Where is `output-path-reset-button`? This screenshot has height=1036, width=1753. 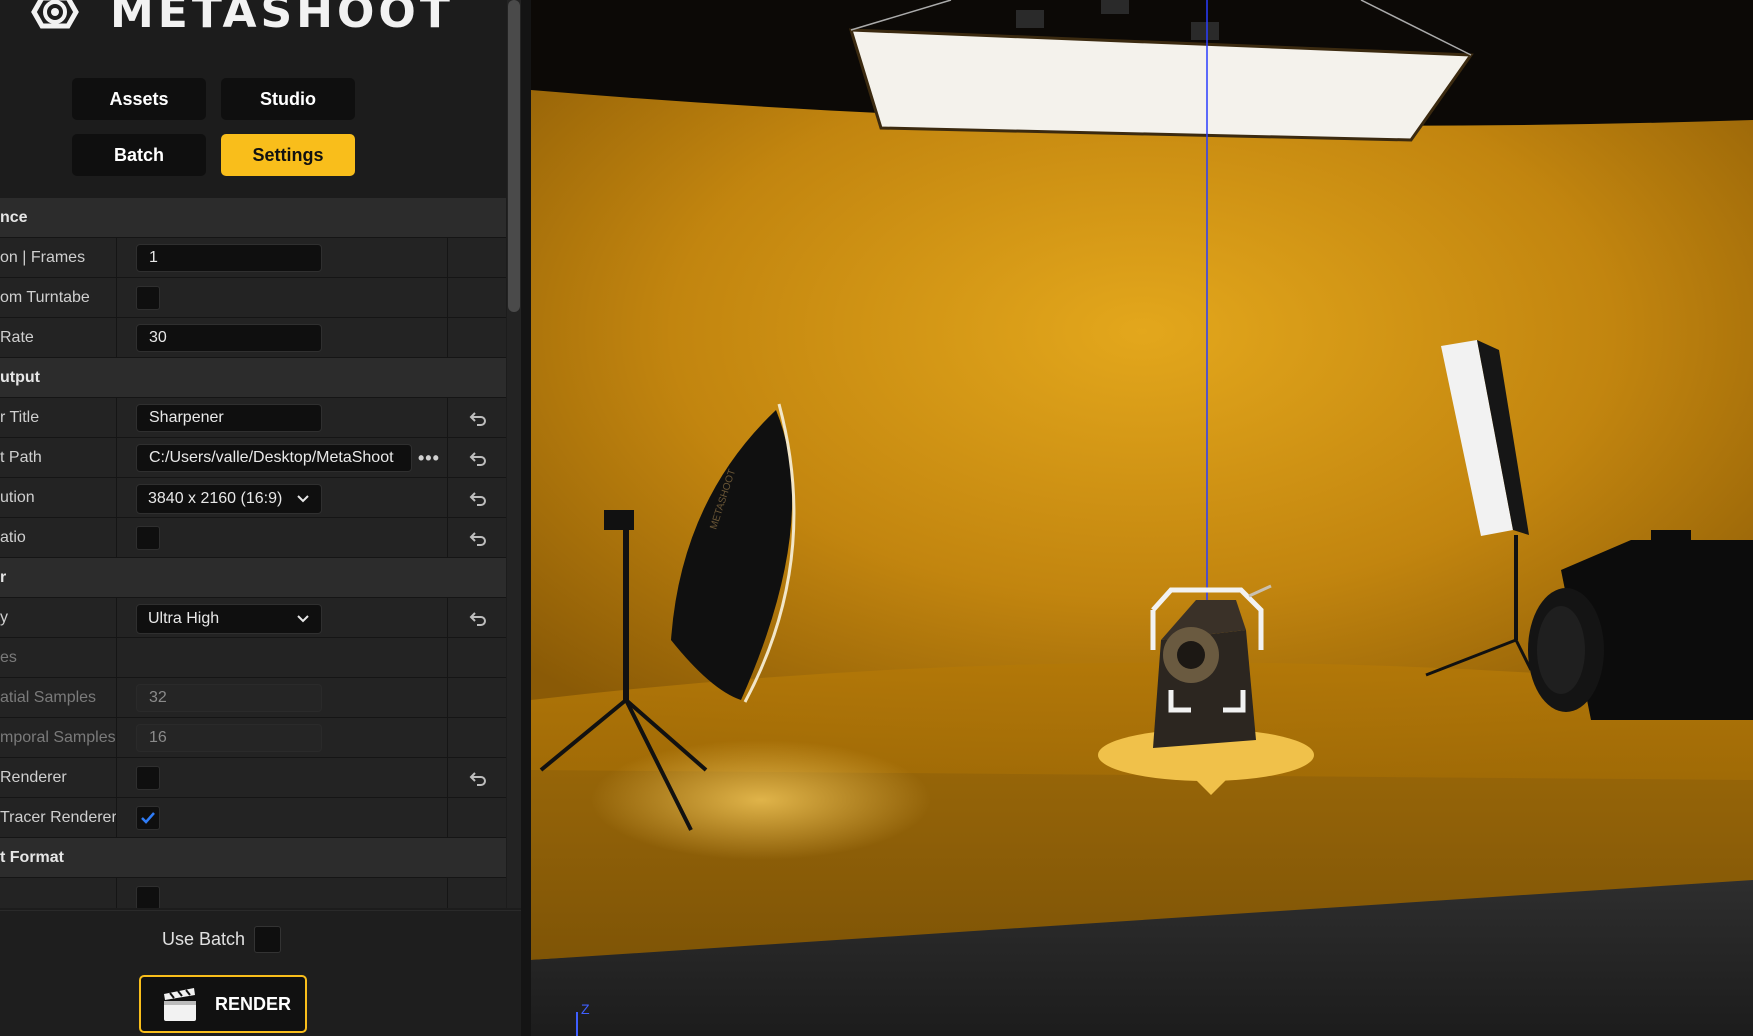
output-path-reset-button is located at coordinates (477, 458).